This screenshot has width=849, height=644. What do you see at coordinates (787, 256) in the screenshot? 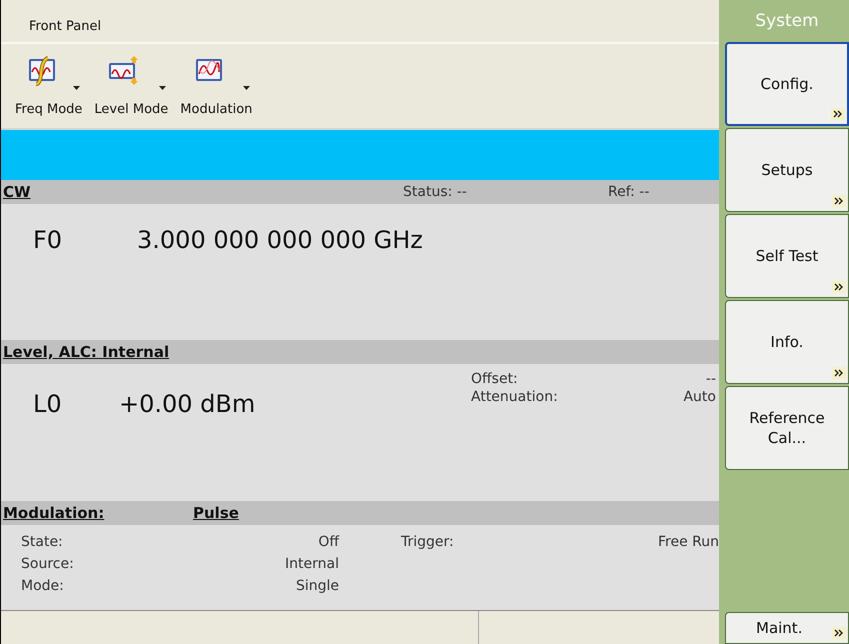
I see `softkey-button: Self Test` at bounding box center [787, 256].